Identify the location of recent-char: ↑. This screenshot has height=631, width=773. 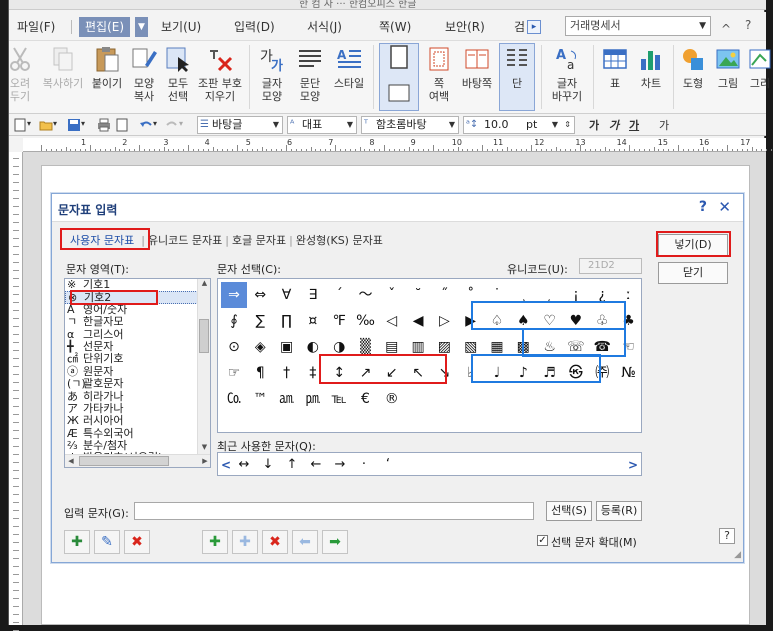
(292, 465).